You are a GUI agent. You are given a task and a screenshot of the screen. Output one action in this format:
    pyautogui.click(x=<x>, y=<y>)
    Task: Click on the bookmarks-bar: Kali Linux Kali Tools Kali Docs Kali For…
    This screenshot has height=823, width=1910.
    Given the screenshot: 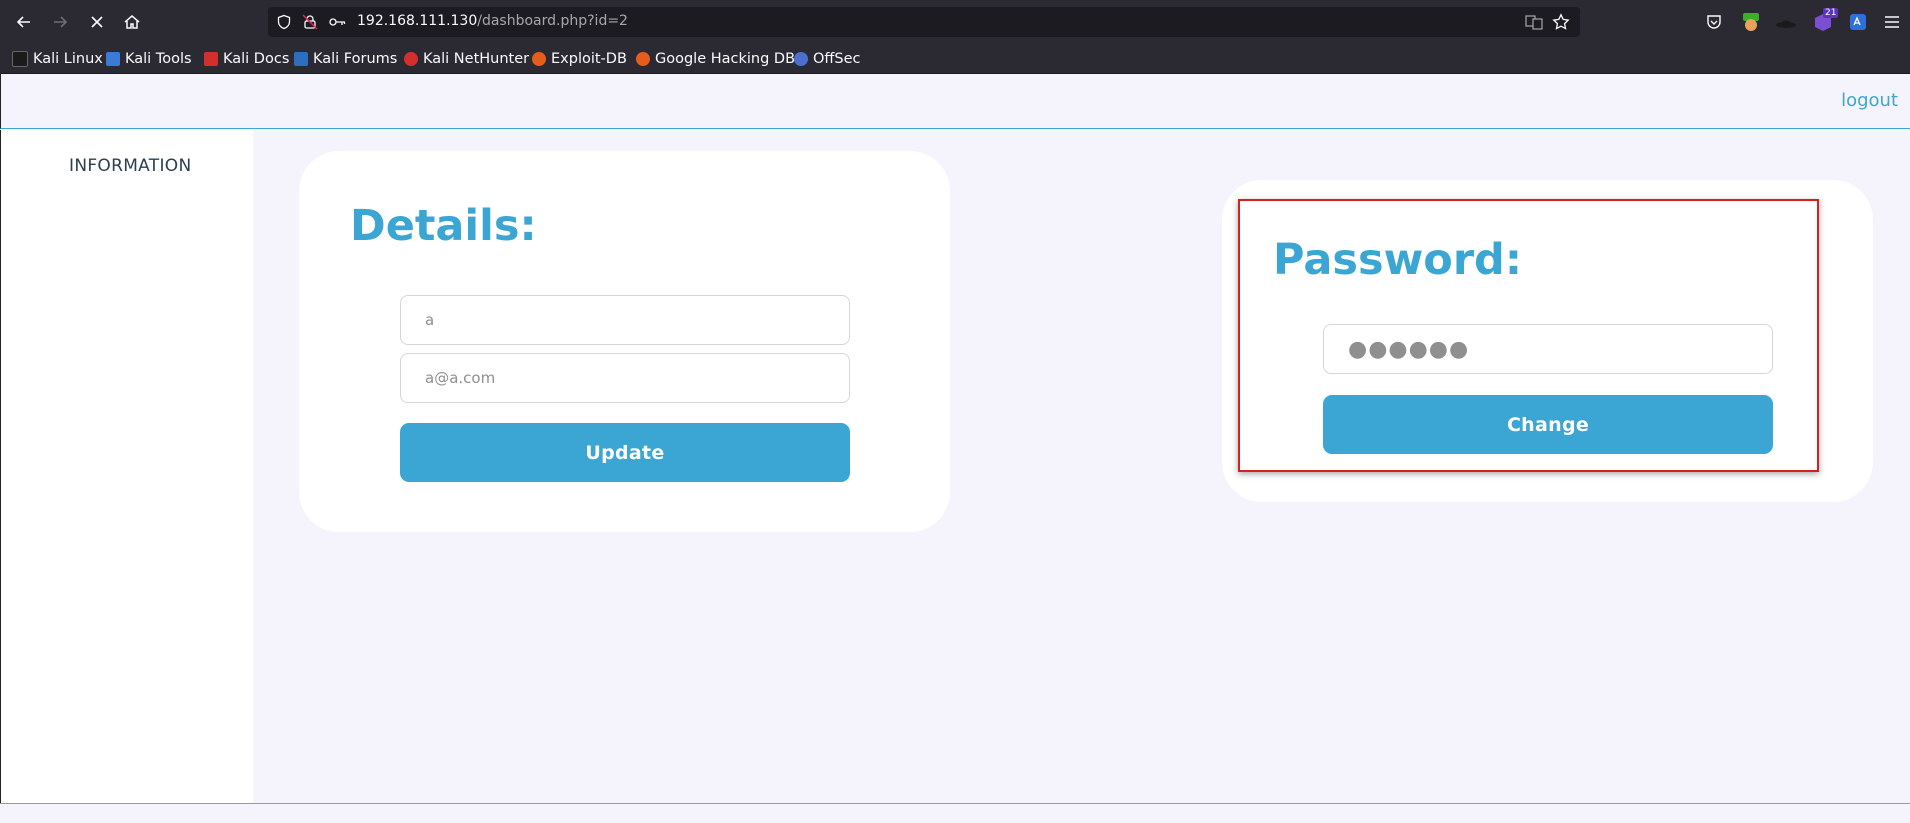 What is the action you would take?
    pyautogui.click(x=955, y=59)
    